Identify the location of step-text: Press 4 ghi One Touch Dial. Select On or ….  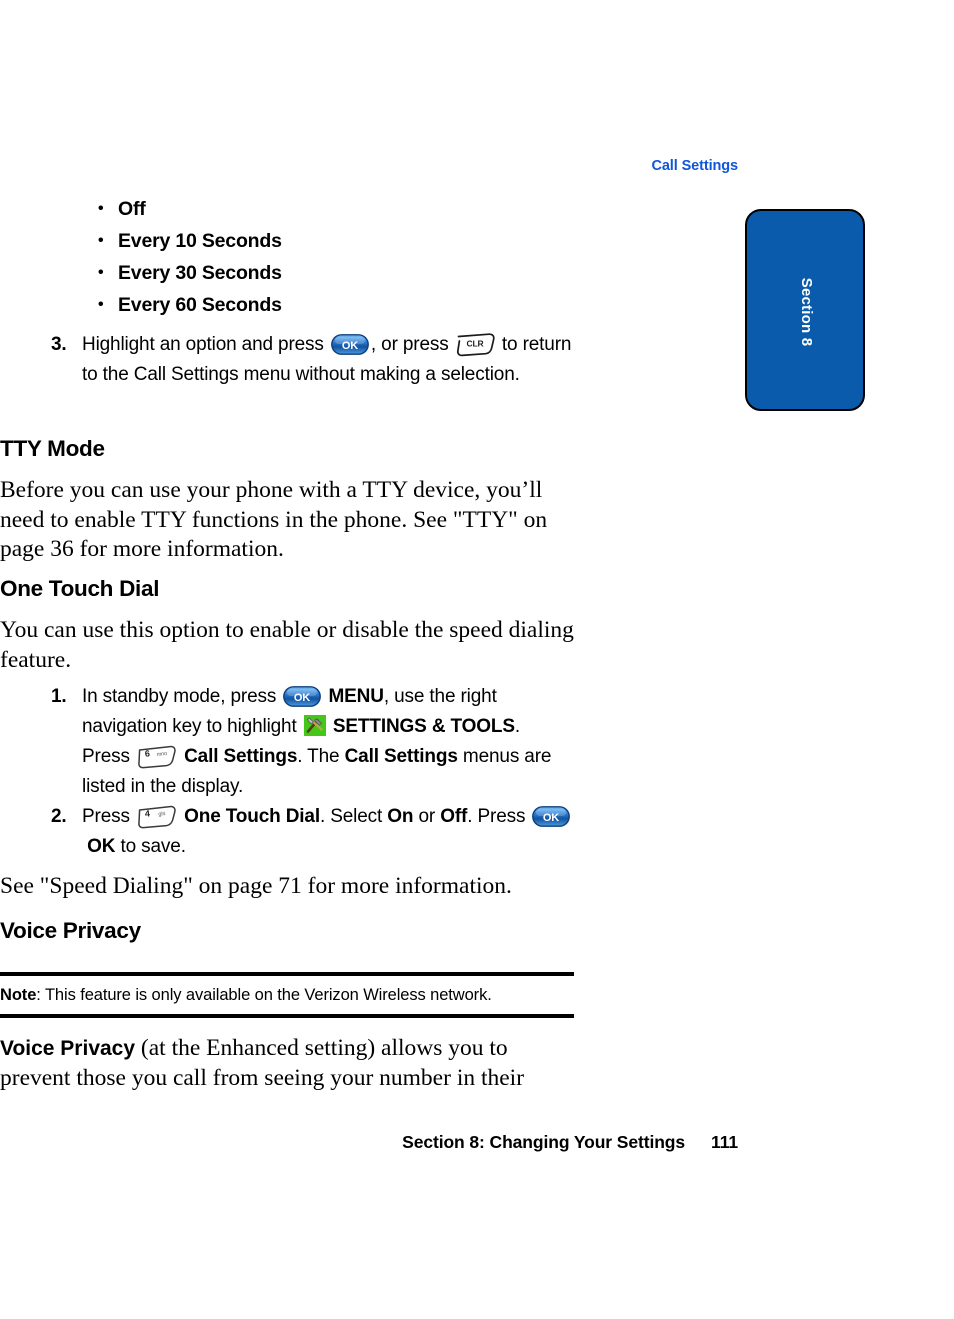
(328, 832).